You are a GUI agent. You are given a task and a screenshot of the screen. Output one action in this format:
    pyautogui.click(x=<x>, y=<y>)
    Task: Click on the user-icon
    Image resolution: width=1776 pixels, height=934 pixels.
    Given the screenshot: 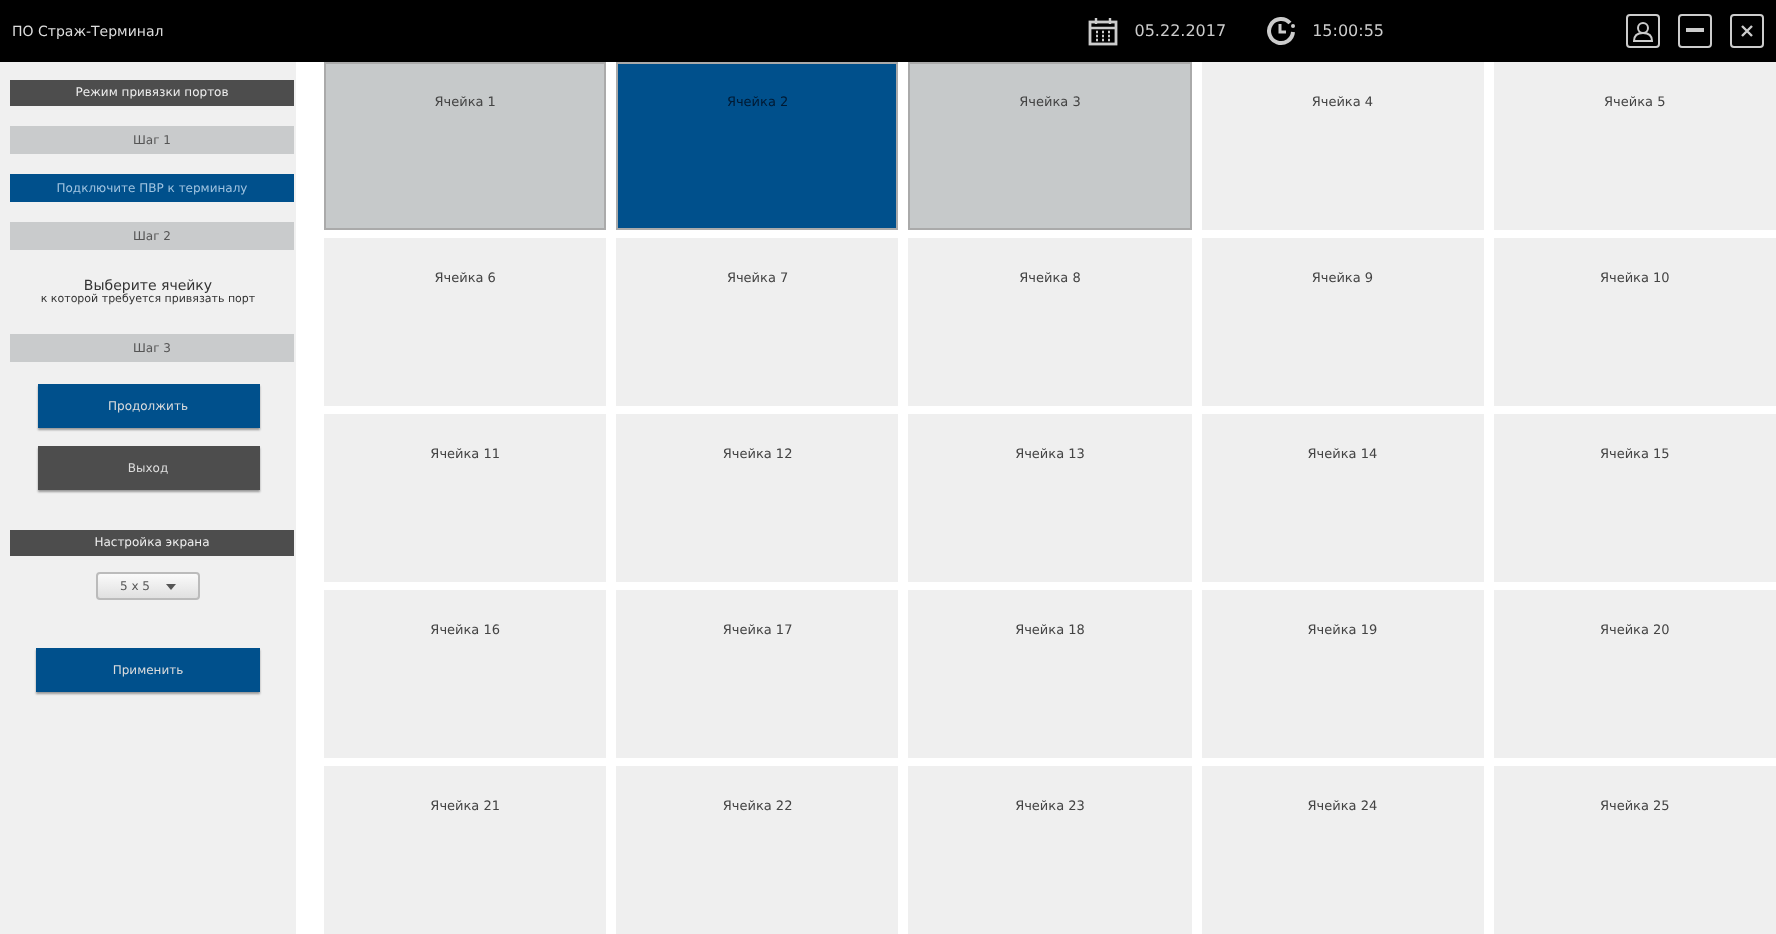 What is the action you would take?
    pyautogui.click(x=1643, y=31)
    